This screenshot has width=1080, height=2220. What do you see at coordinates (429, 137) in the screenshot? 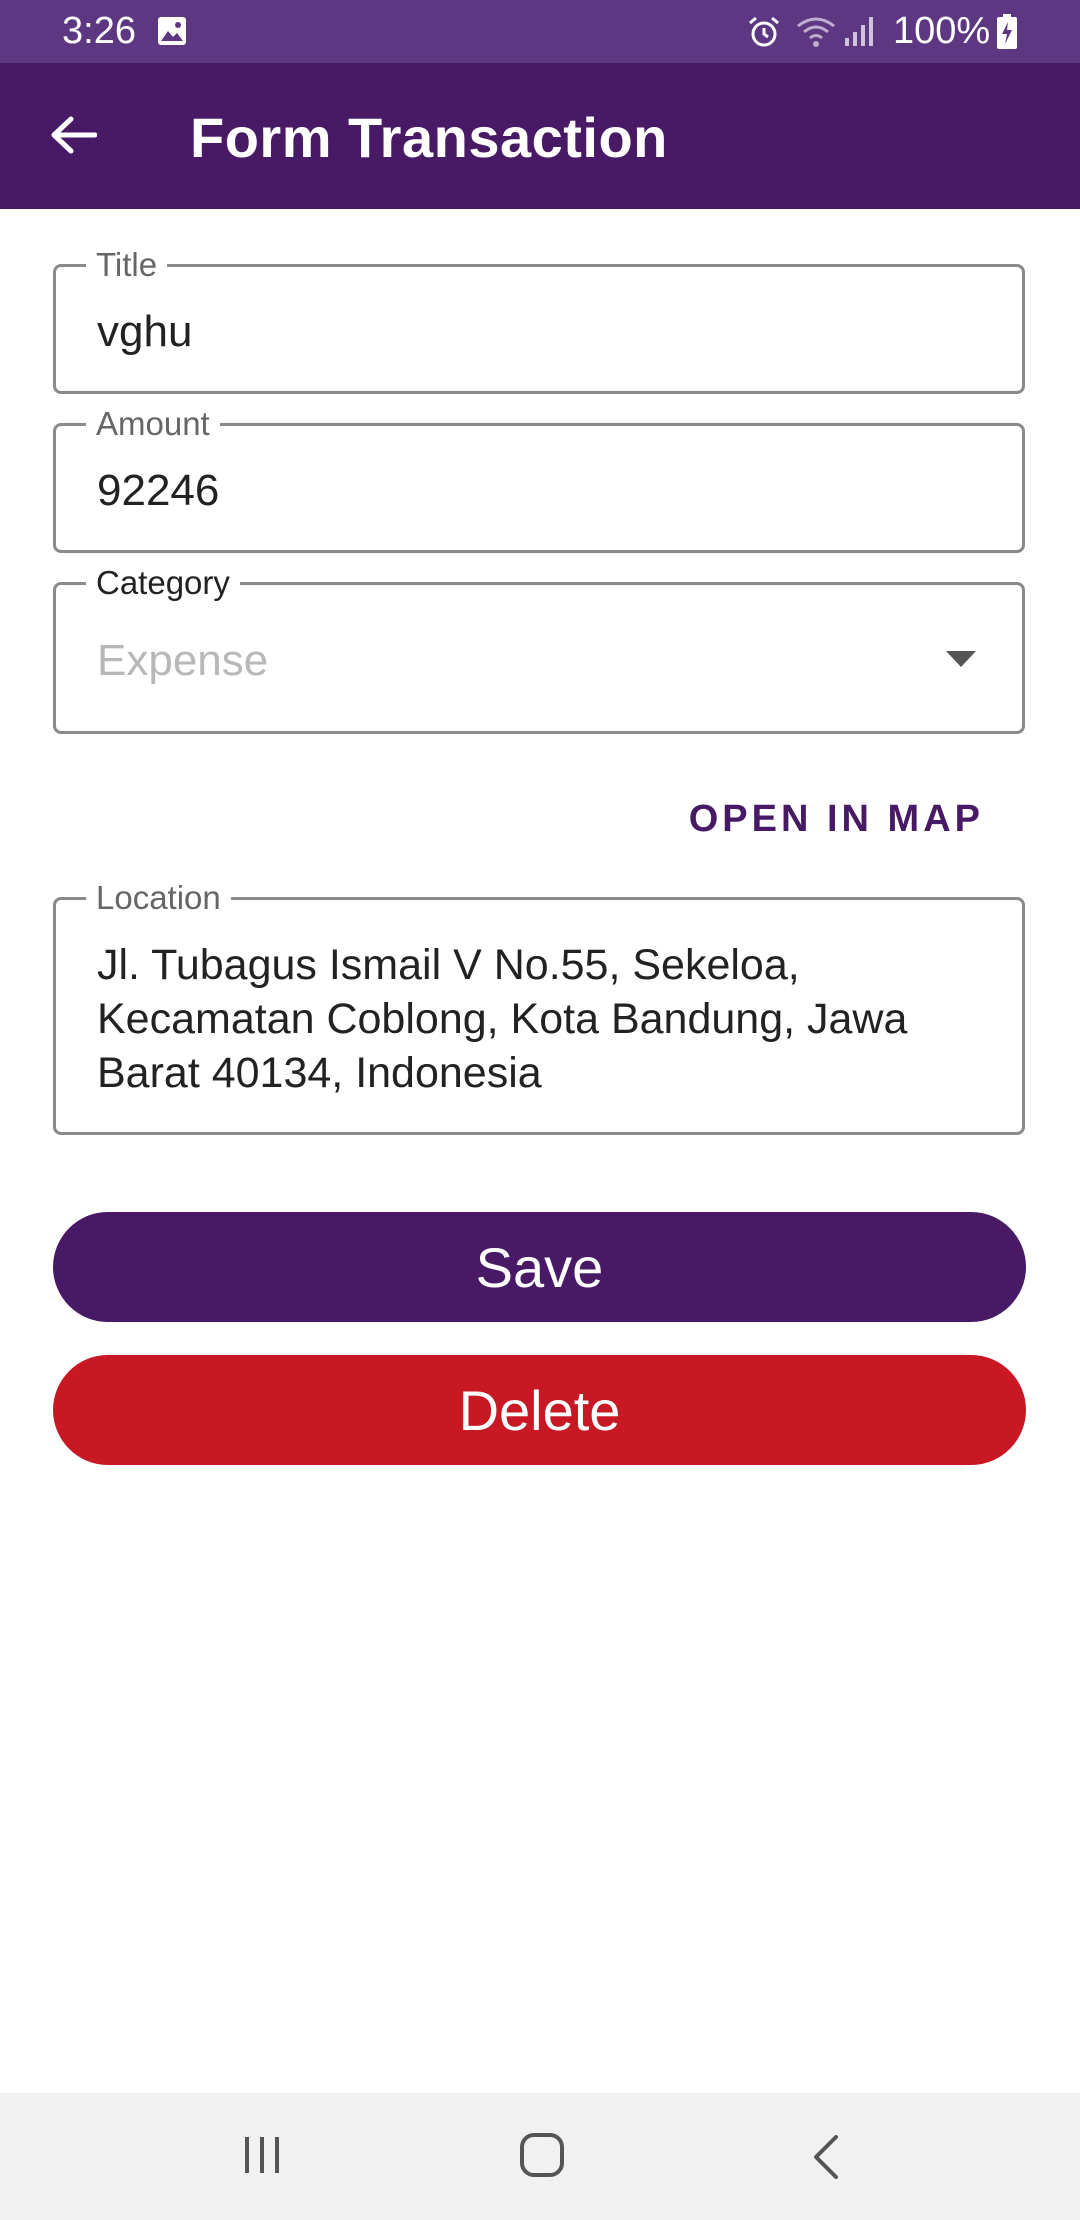
I see `page-title: Form Transaction` at bounding box center [429, 137].